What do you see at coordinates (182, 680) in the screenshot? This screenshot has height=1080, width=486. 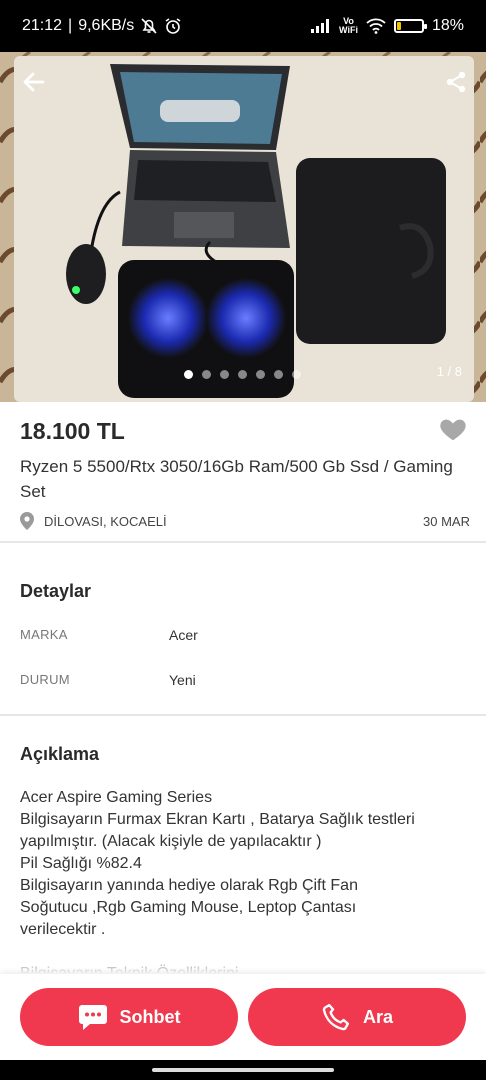 I see `detail-value-condition: Yeni` at bounding box center [182, 680].